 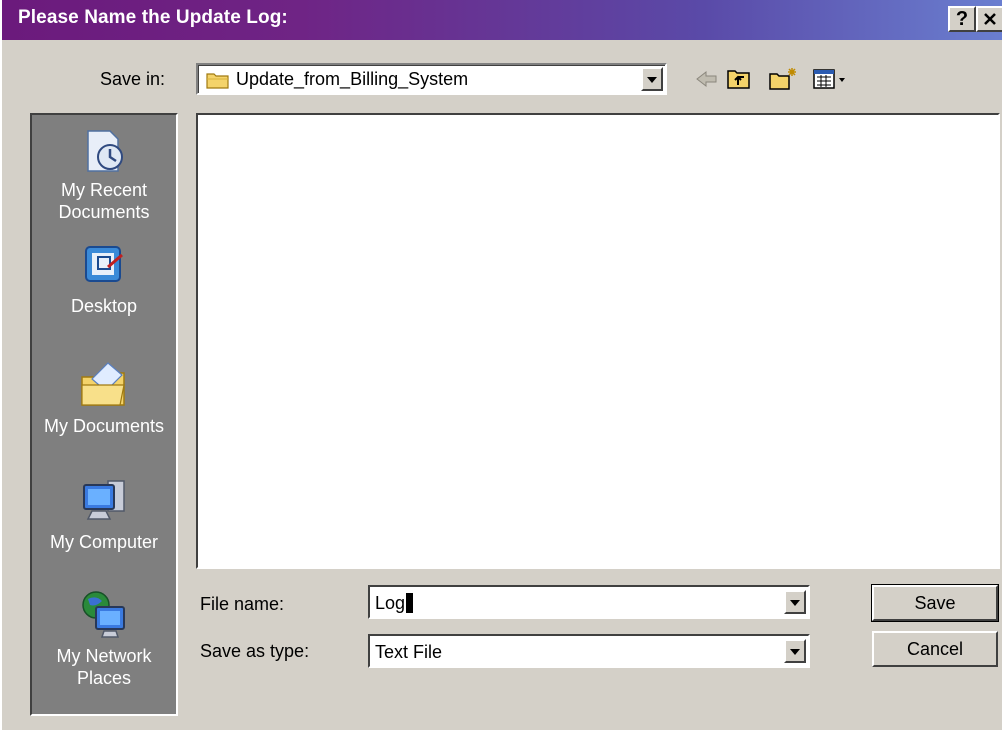 I want to click on back-arrow-icon, so click(x=706, y=79).